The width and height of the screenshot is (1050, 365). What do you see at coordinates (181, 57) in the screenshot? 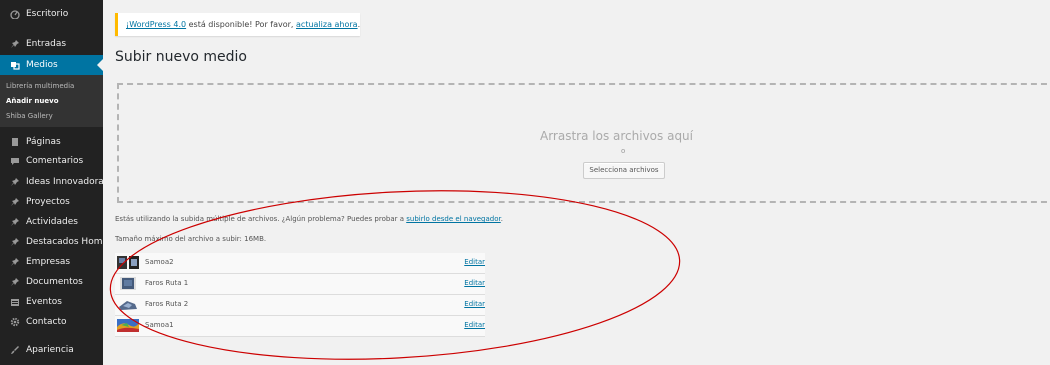
I see `page-title: Subir nuevo medio` at bounding box center [181, 57].